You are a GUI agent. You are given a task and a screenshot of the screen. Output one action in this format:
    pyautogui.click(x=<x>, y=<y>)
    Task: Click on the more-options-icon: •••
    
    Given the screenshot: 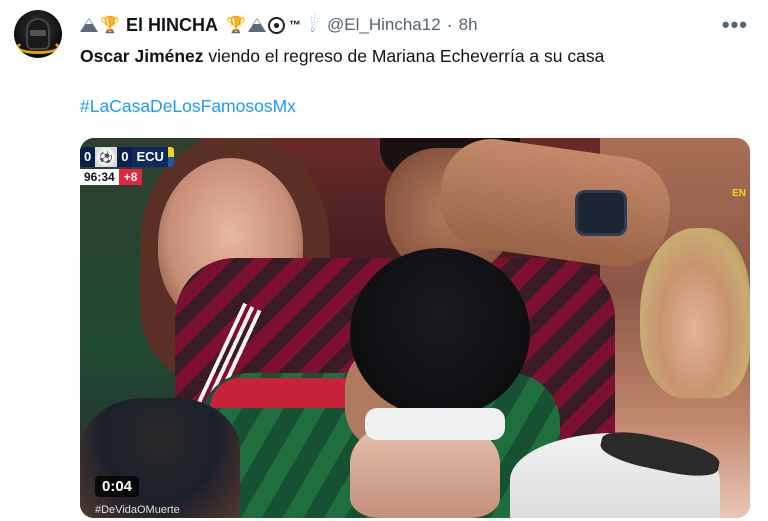 What is the action you would take?
    pyautogui.click(x=735, y=25)
    